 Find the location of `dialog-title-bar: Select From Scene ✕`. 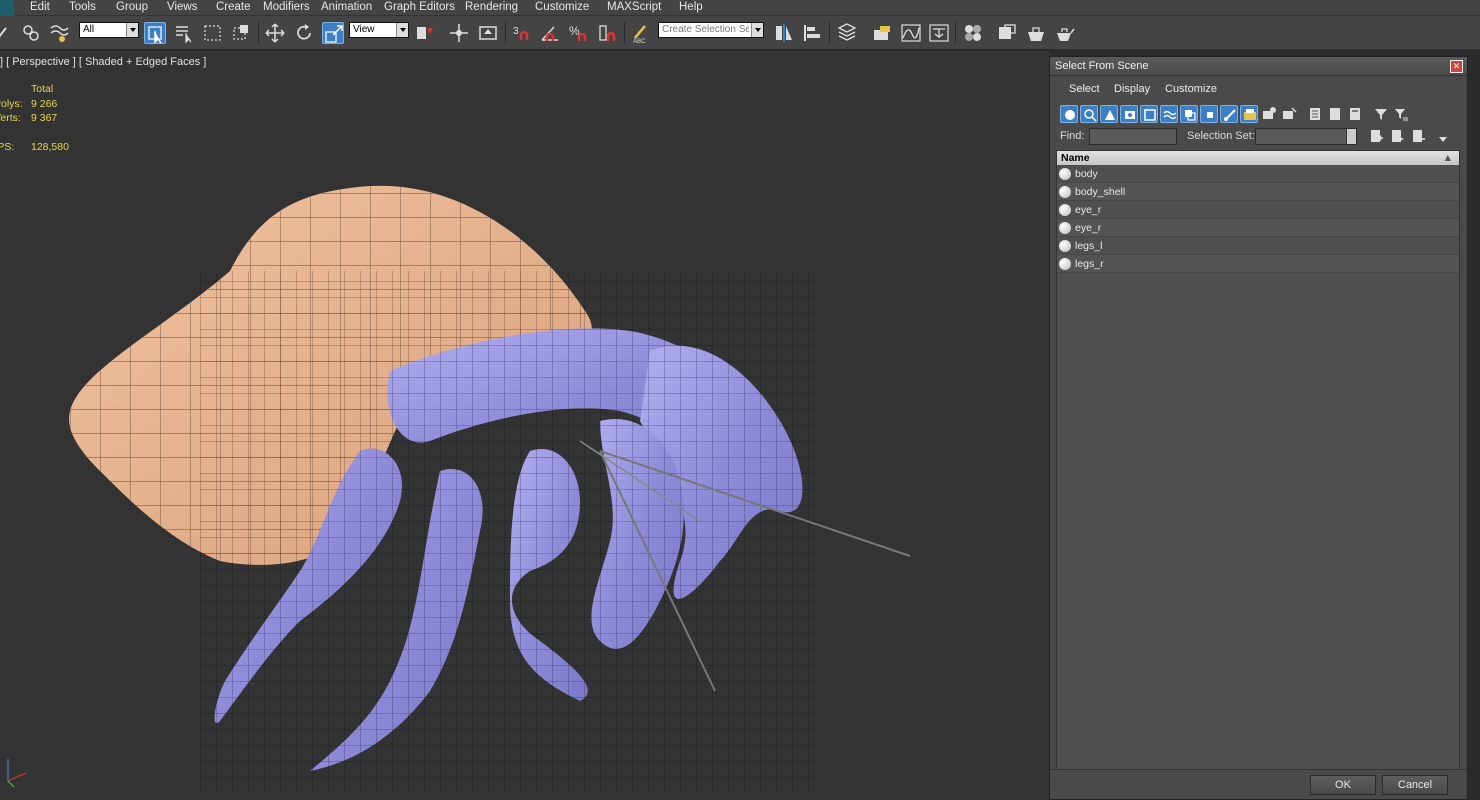

dialog-title-bar: Select From Scene ✕ is located at coordinates (1258, 66).